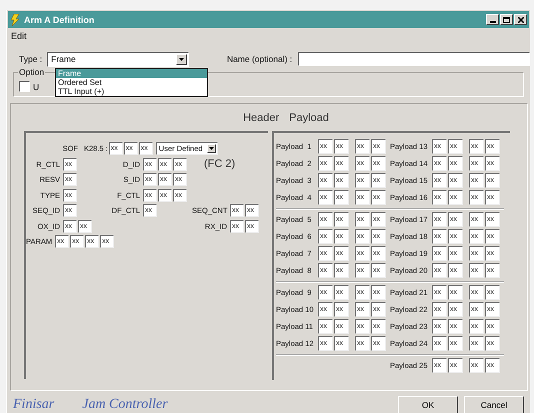 This screenshot has height=413, width=534. What do you see at coordinates (414, 59) in the screenshot?
I see `name-field` at bounding box center [414, 59].